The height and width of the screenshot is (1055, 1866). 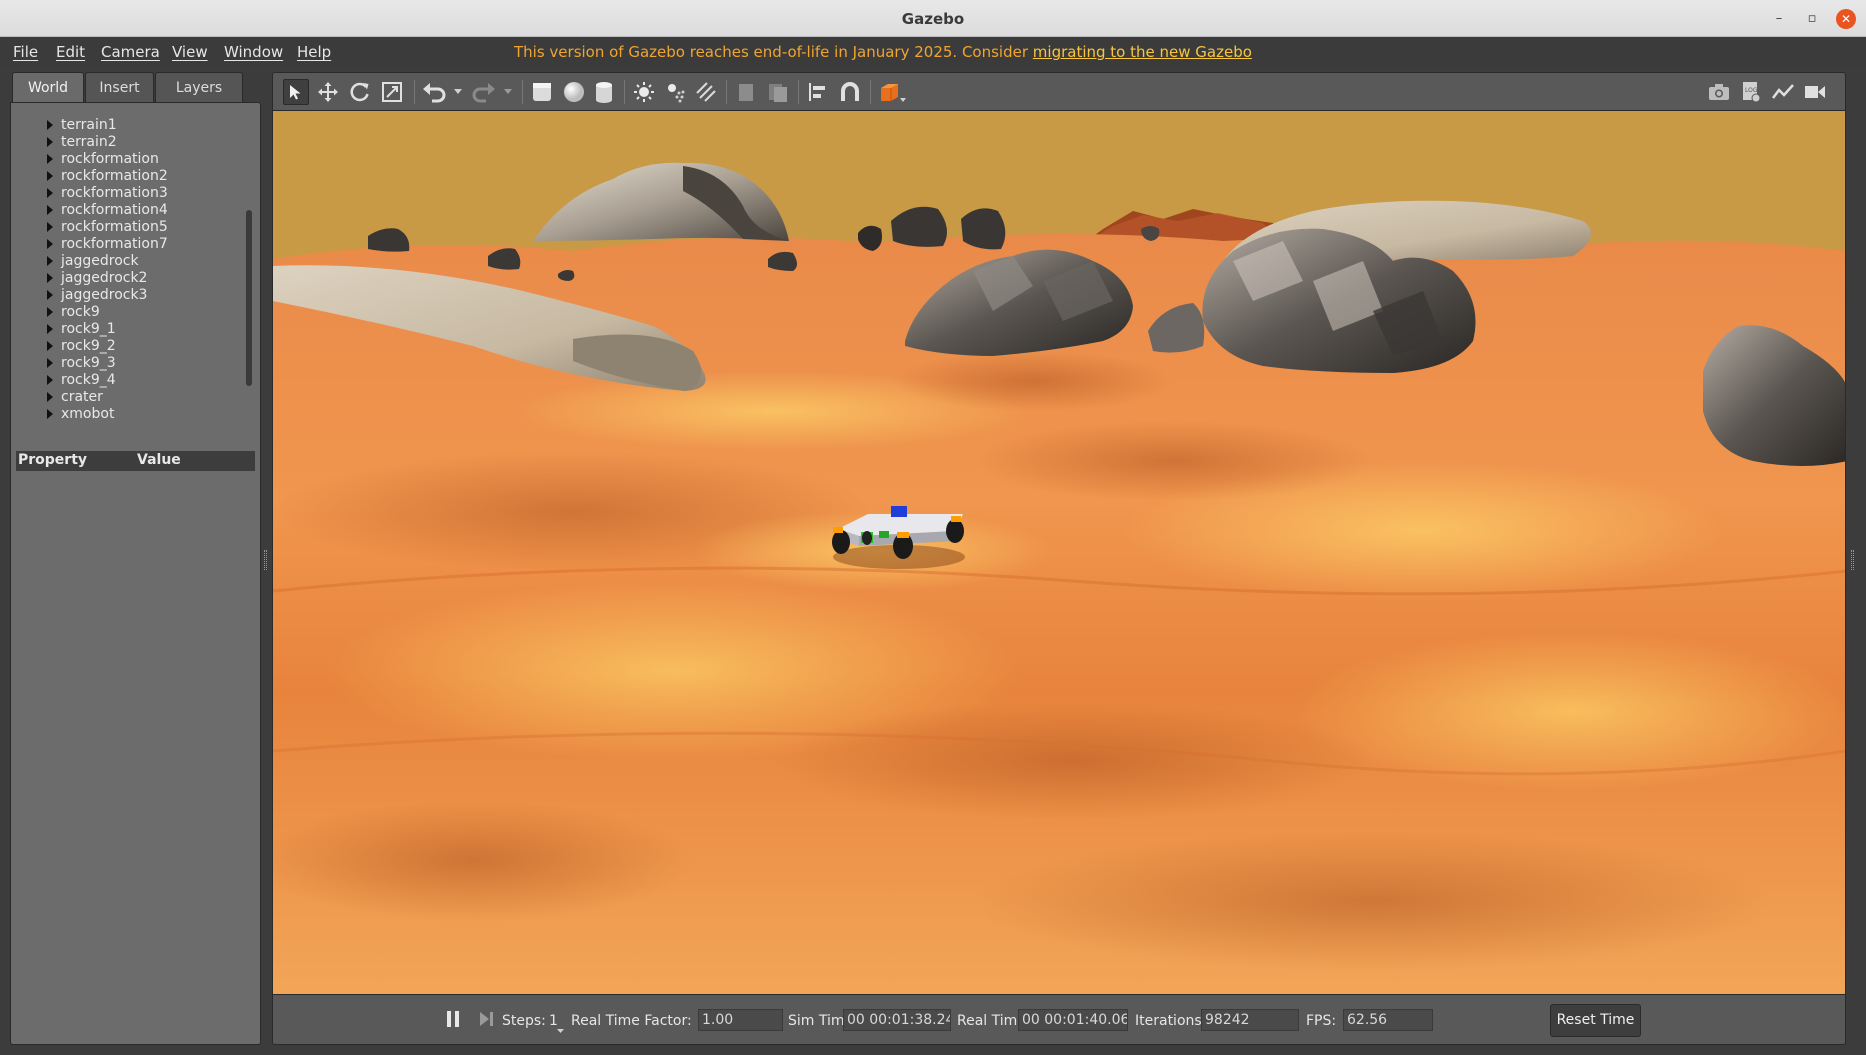 I want to click on menu-help: Help, so click(x=314, y=52).